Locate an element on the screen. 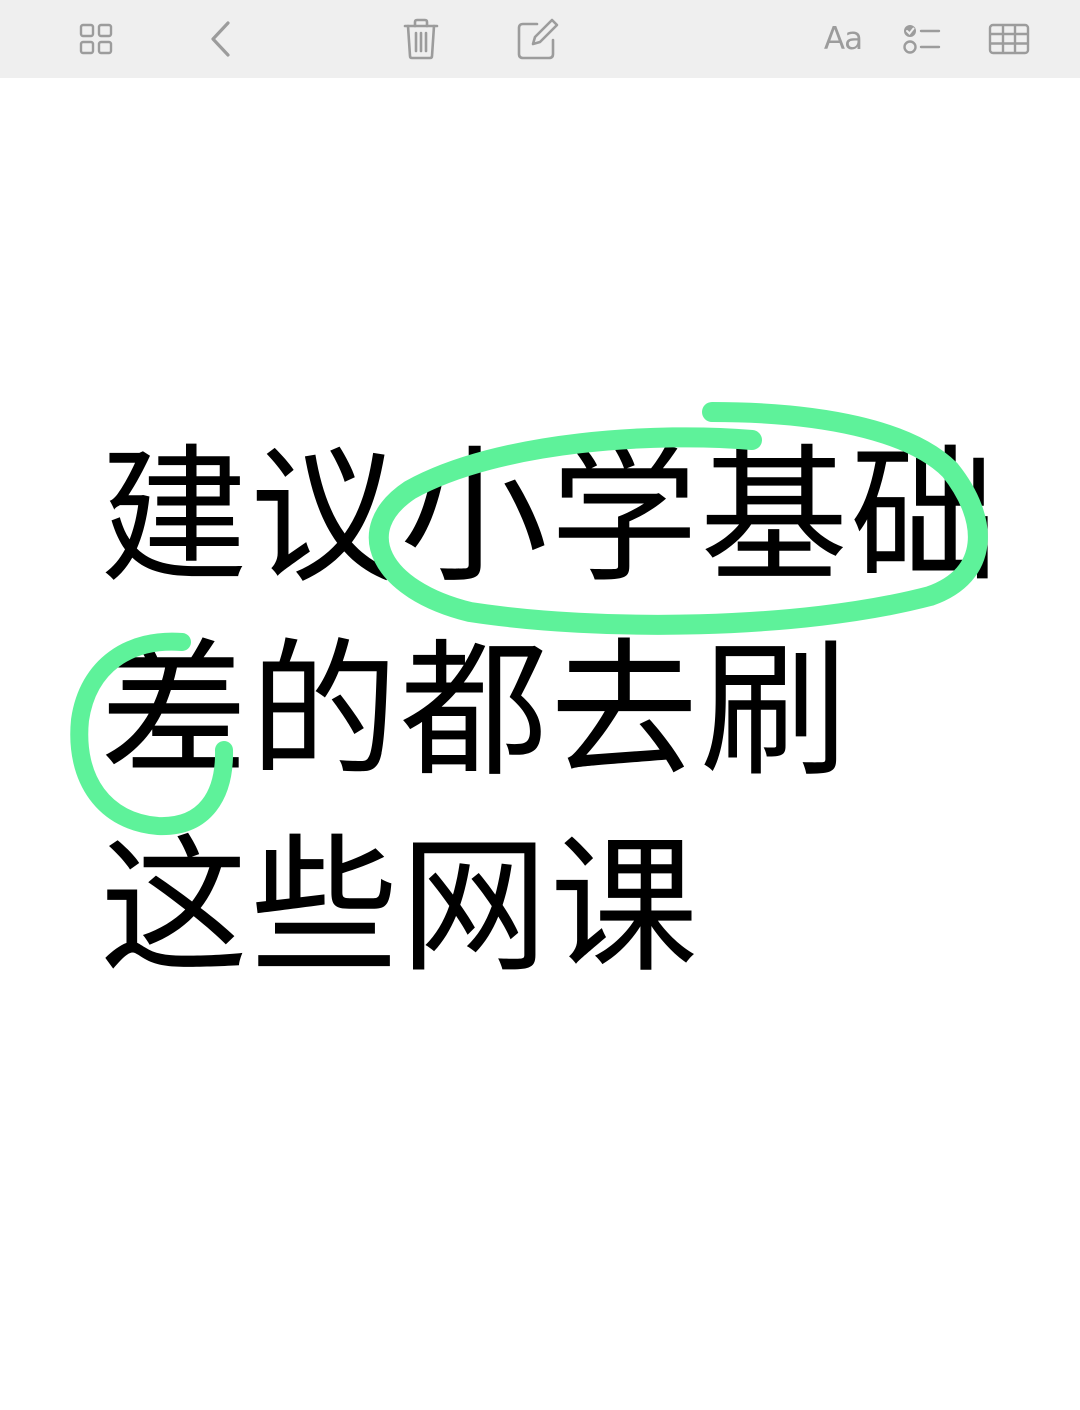 The image size is (1080, 1410). text-format-button: Aa is located at coordinates (843, 39).